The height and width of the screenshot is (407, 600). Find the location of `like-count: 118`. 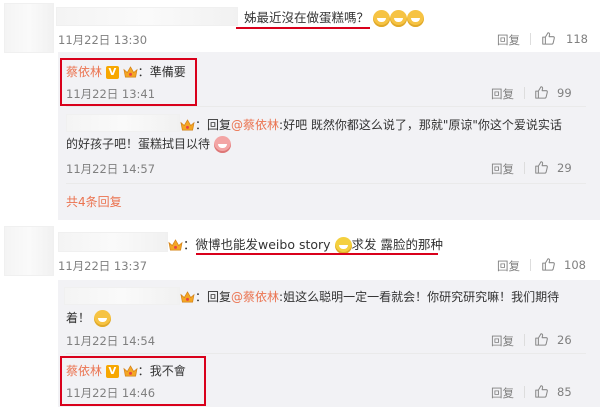

like-count: 118 is located at coordinates (577, 39).